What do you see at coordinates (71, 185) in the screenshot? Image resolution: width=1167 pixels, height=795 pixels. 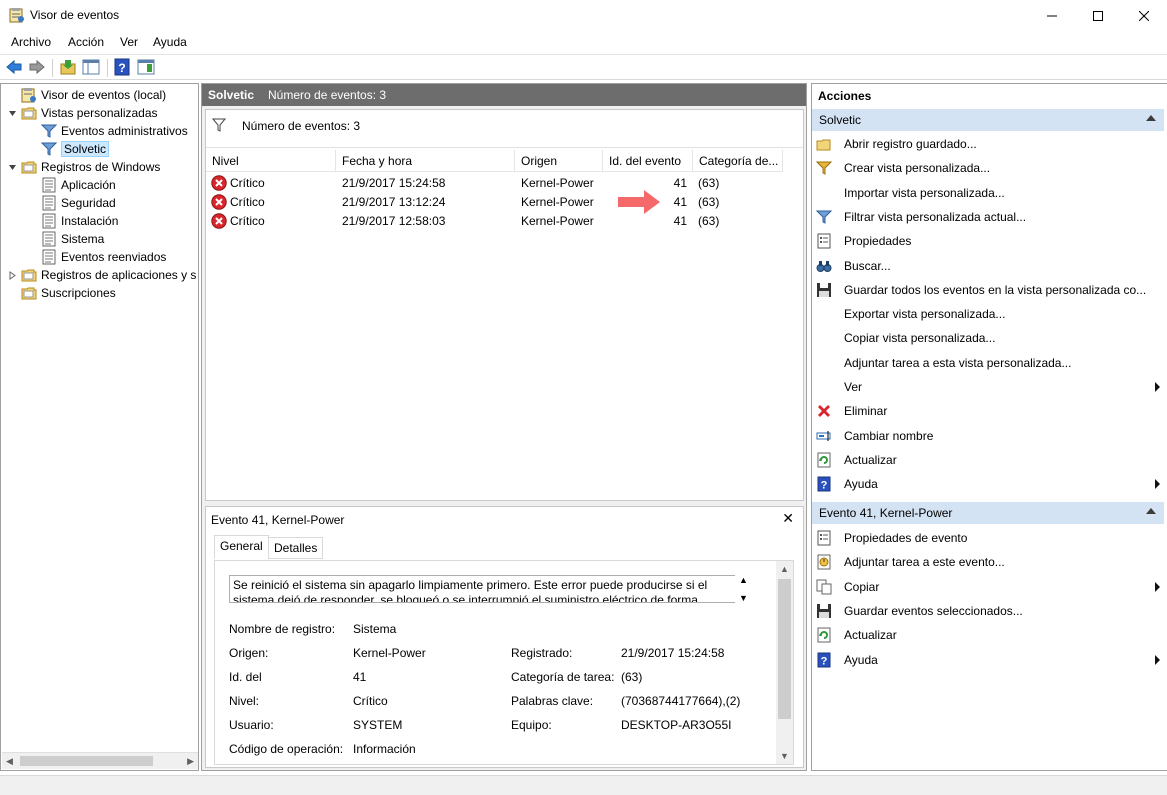 I see `tree-item: Aplicación` at bounding box center [71, 185].